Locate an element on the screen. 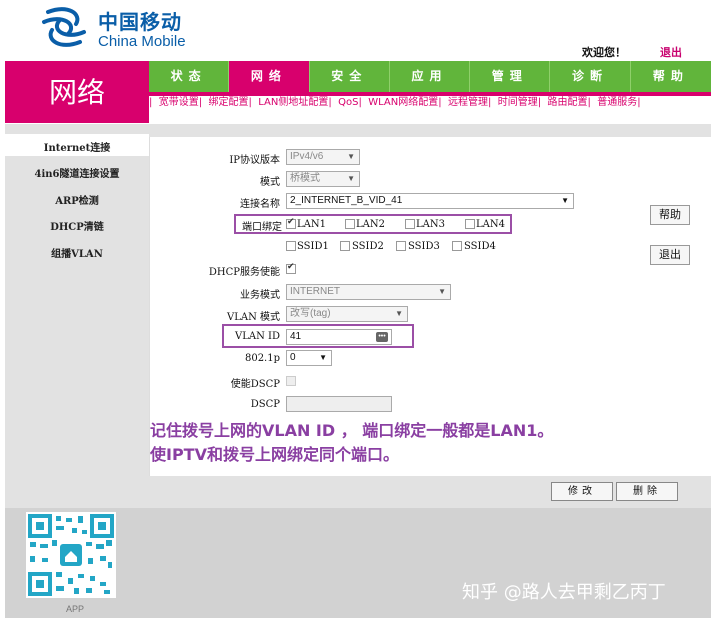 This screenshot has height=622, width=720. nav-divider is located at coordinates (430, 94).